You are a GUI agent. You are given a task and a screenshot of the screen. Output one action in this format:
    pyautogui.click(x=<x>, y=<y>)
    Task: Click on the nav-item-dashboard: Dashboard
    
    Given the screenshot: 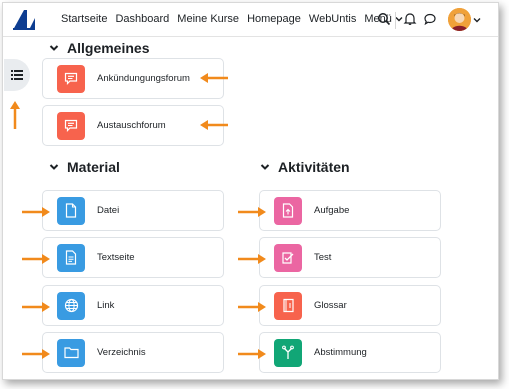 What is the action you would take?
    pyautogui.click(x=142, y=19)
    